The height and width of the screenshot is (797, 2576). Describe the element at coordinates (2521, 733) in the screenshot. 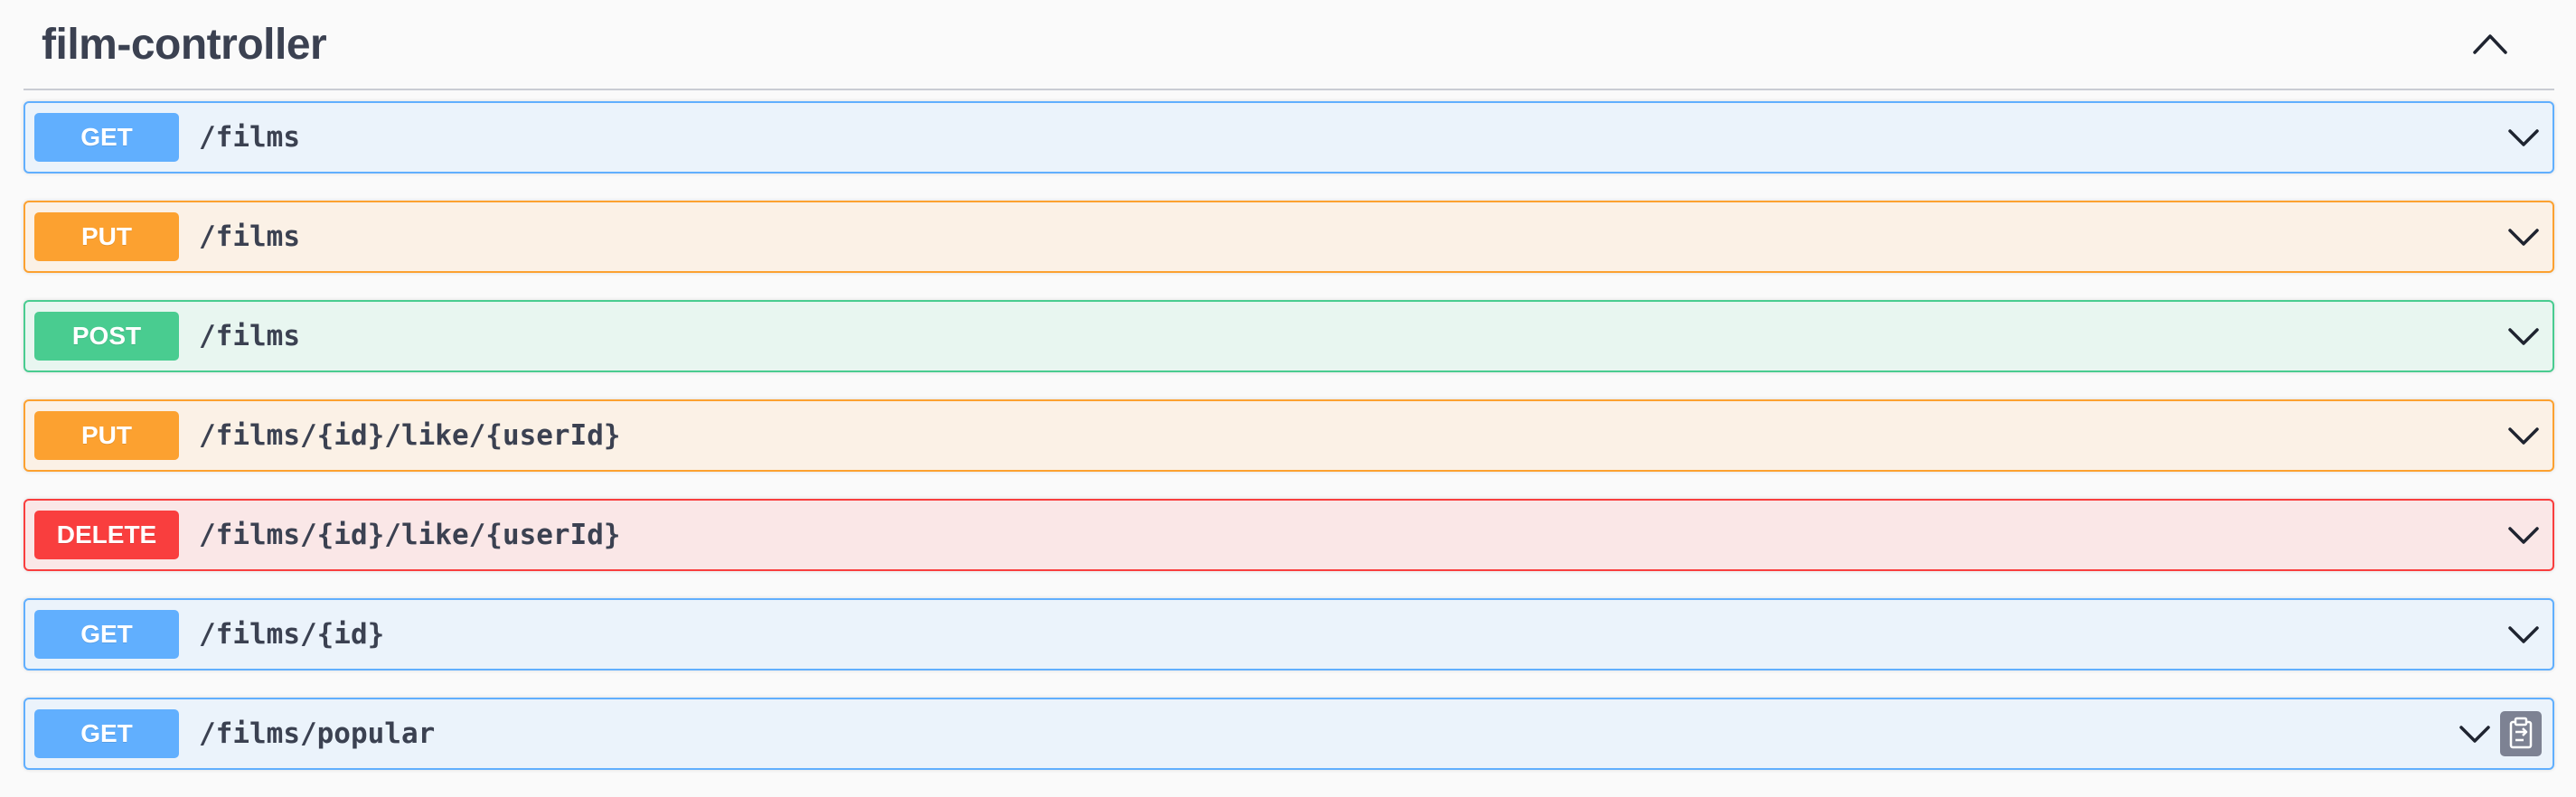

I see `clipboard-icon` at that location.